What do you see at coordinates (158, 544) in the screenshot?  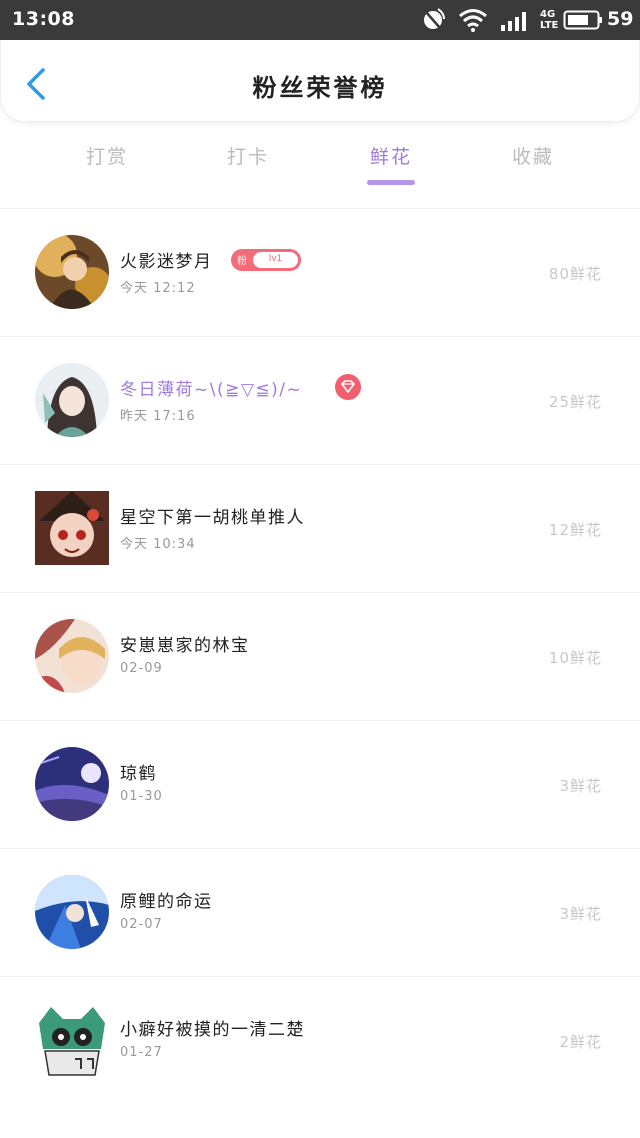 I see `timestamp: 今天 10:34` at bounding box center [158, 544].